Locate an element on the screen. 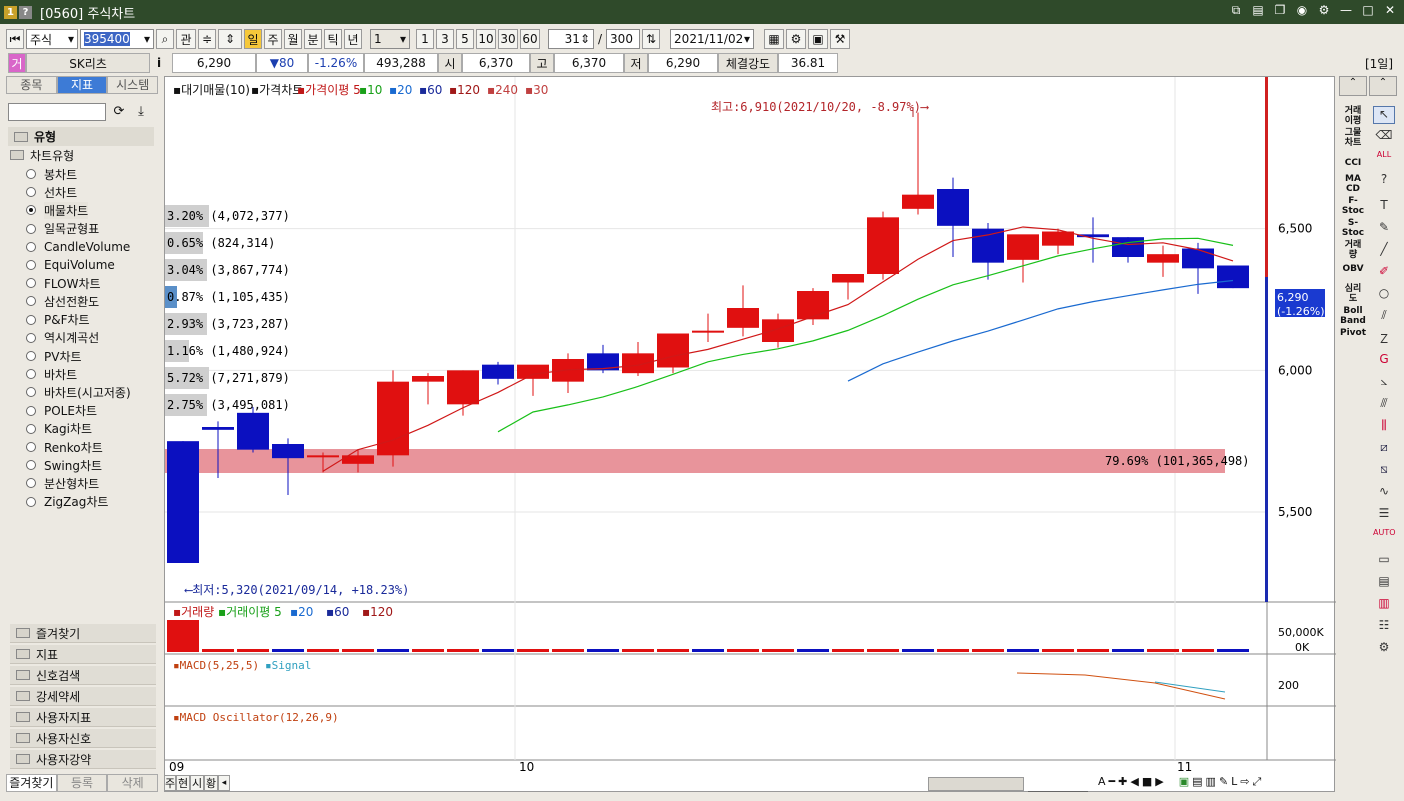  zoom-icon: ⇅ is located at coordinates (651, 39).